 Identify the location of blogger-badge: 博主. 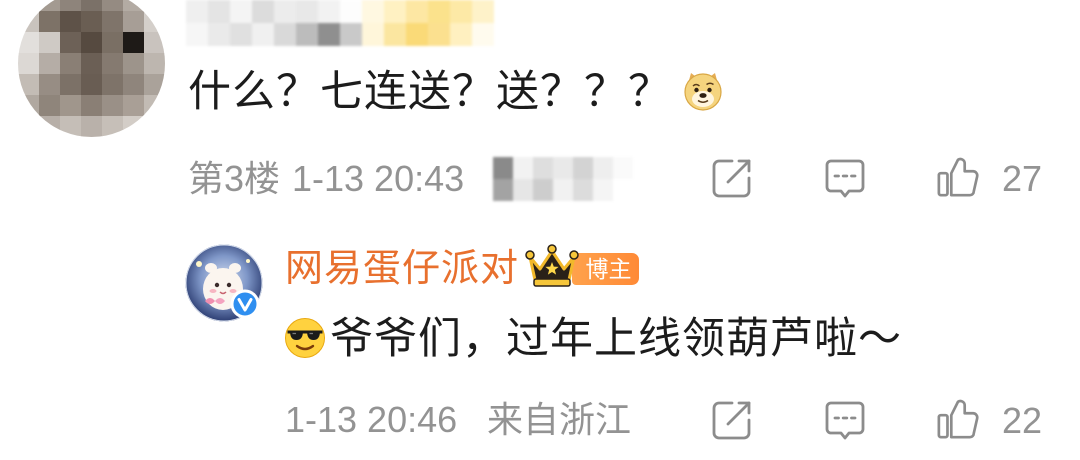
(605, 269).